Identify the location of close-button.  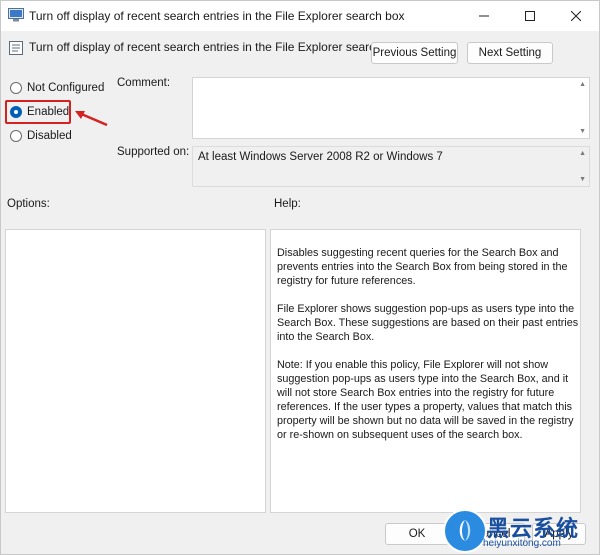
(576, 16).